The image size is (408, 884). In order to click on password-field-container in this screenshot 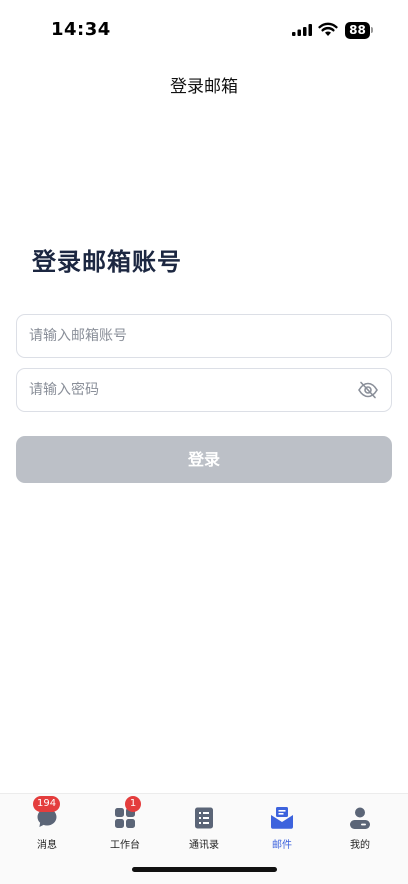, I will do `click(204, 390)`.